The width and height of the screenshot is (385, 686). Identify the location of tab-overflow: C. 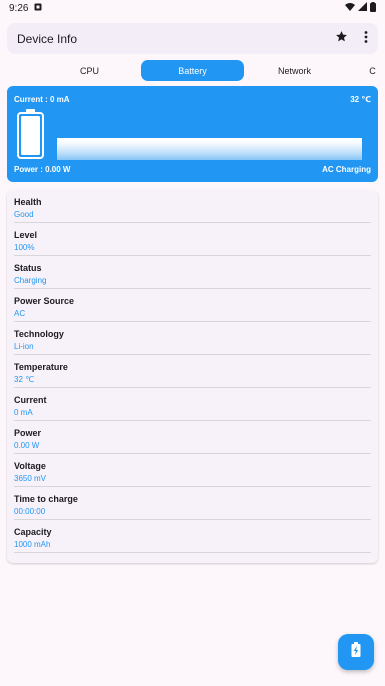
(353, 70).